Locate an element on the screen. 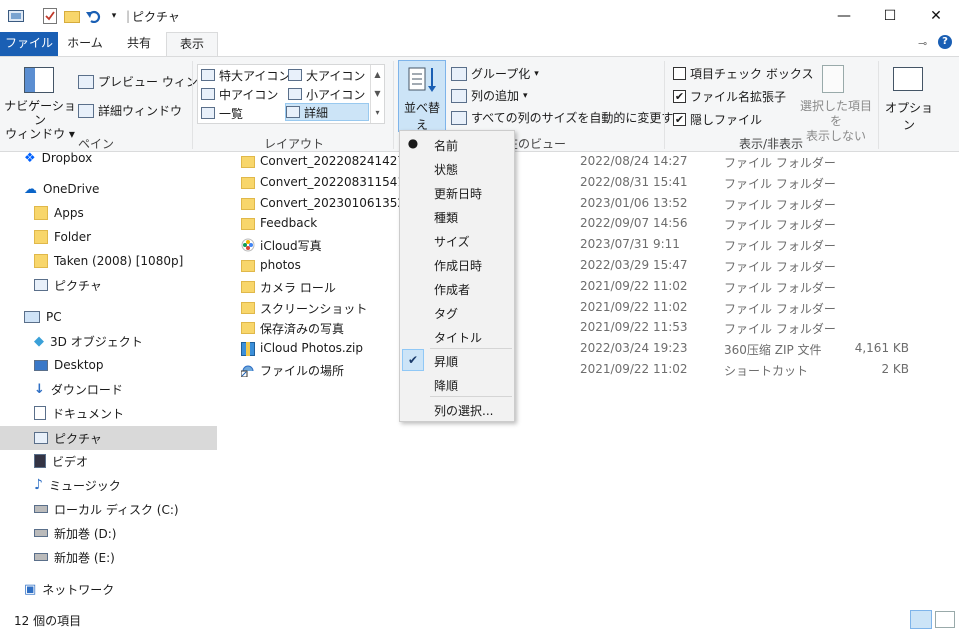 This screenshot has height=632, width=959. sort-menu-item-date-created: 作成日時 is located at coordinates (458, 265).